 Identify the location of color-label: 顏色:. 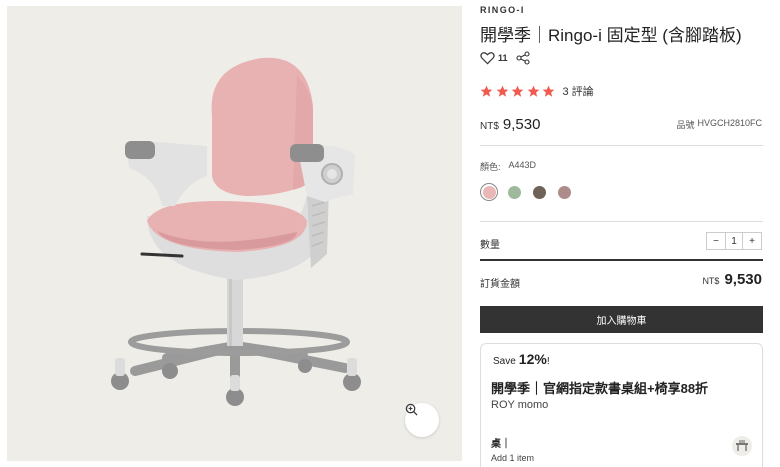
(490, 167).